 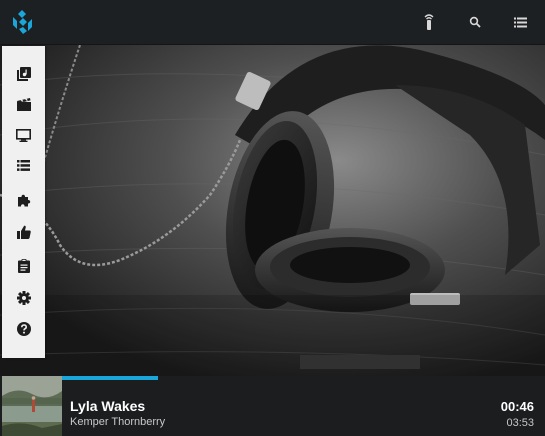 What do you see at coordinates (475, 22) in the screenshot?
I see `search-icon` at bounding box center [475, 22].